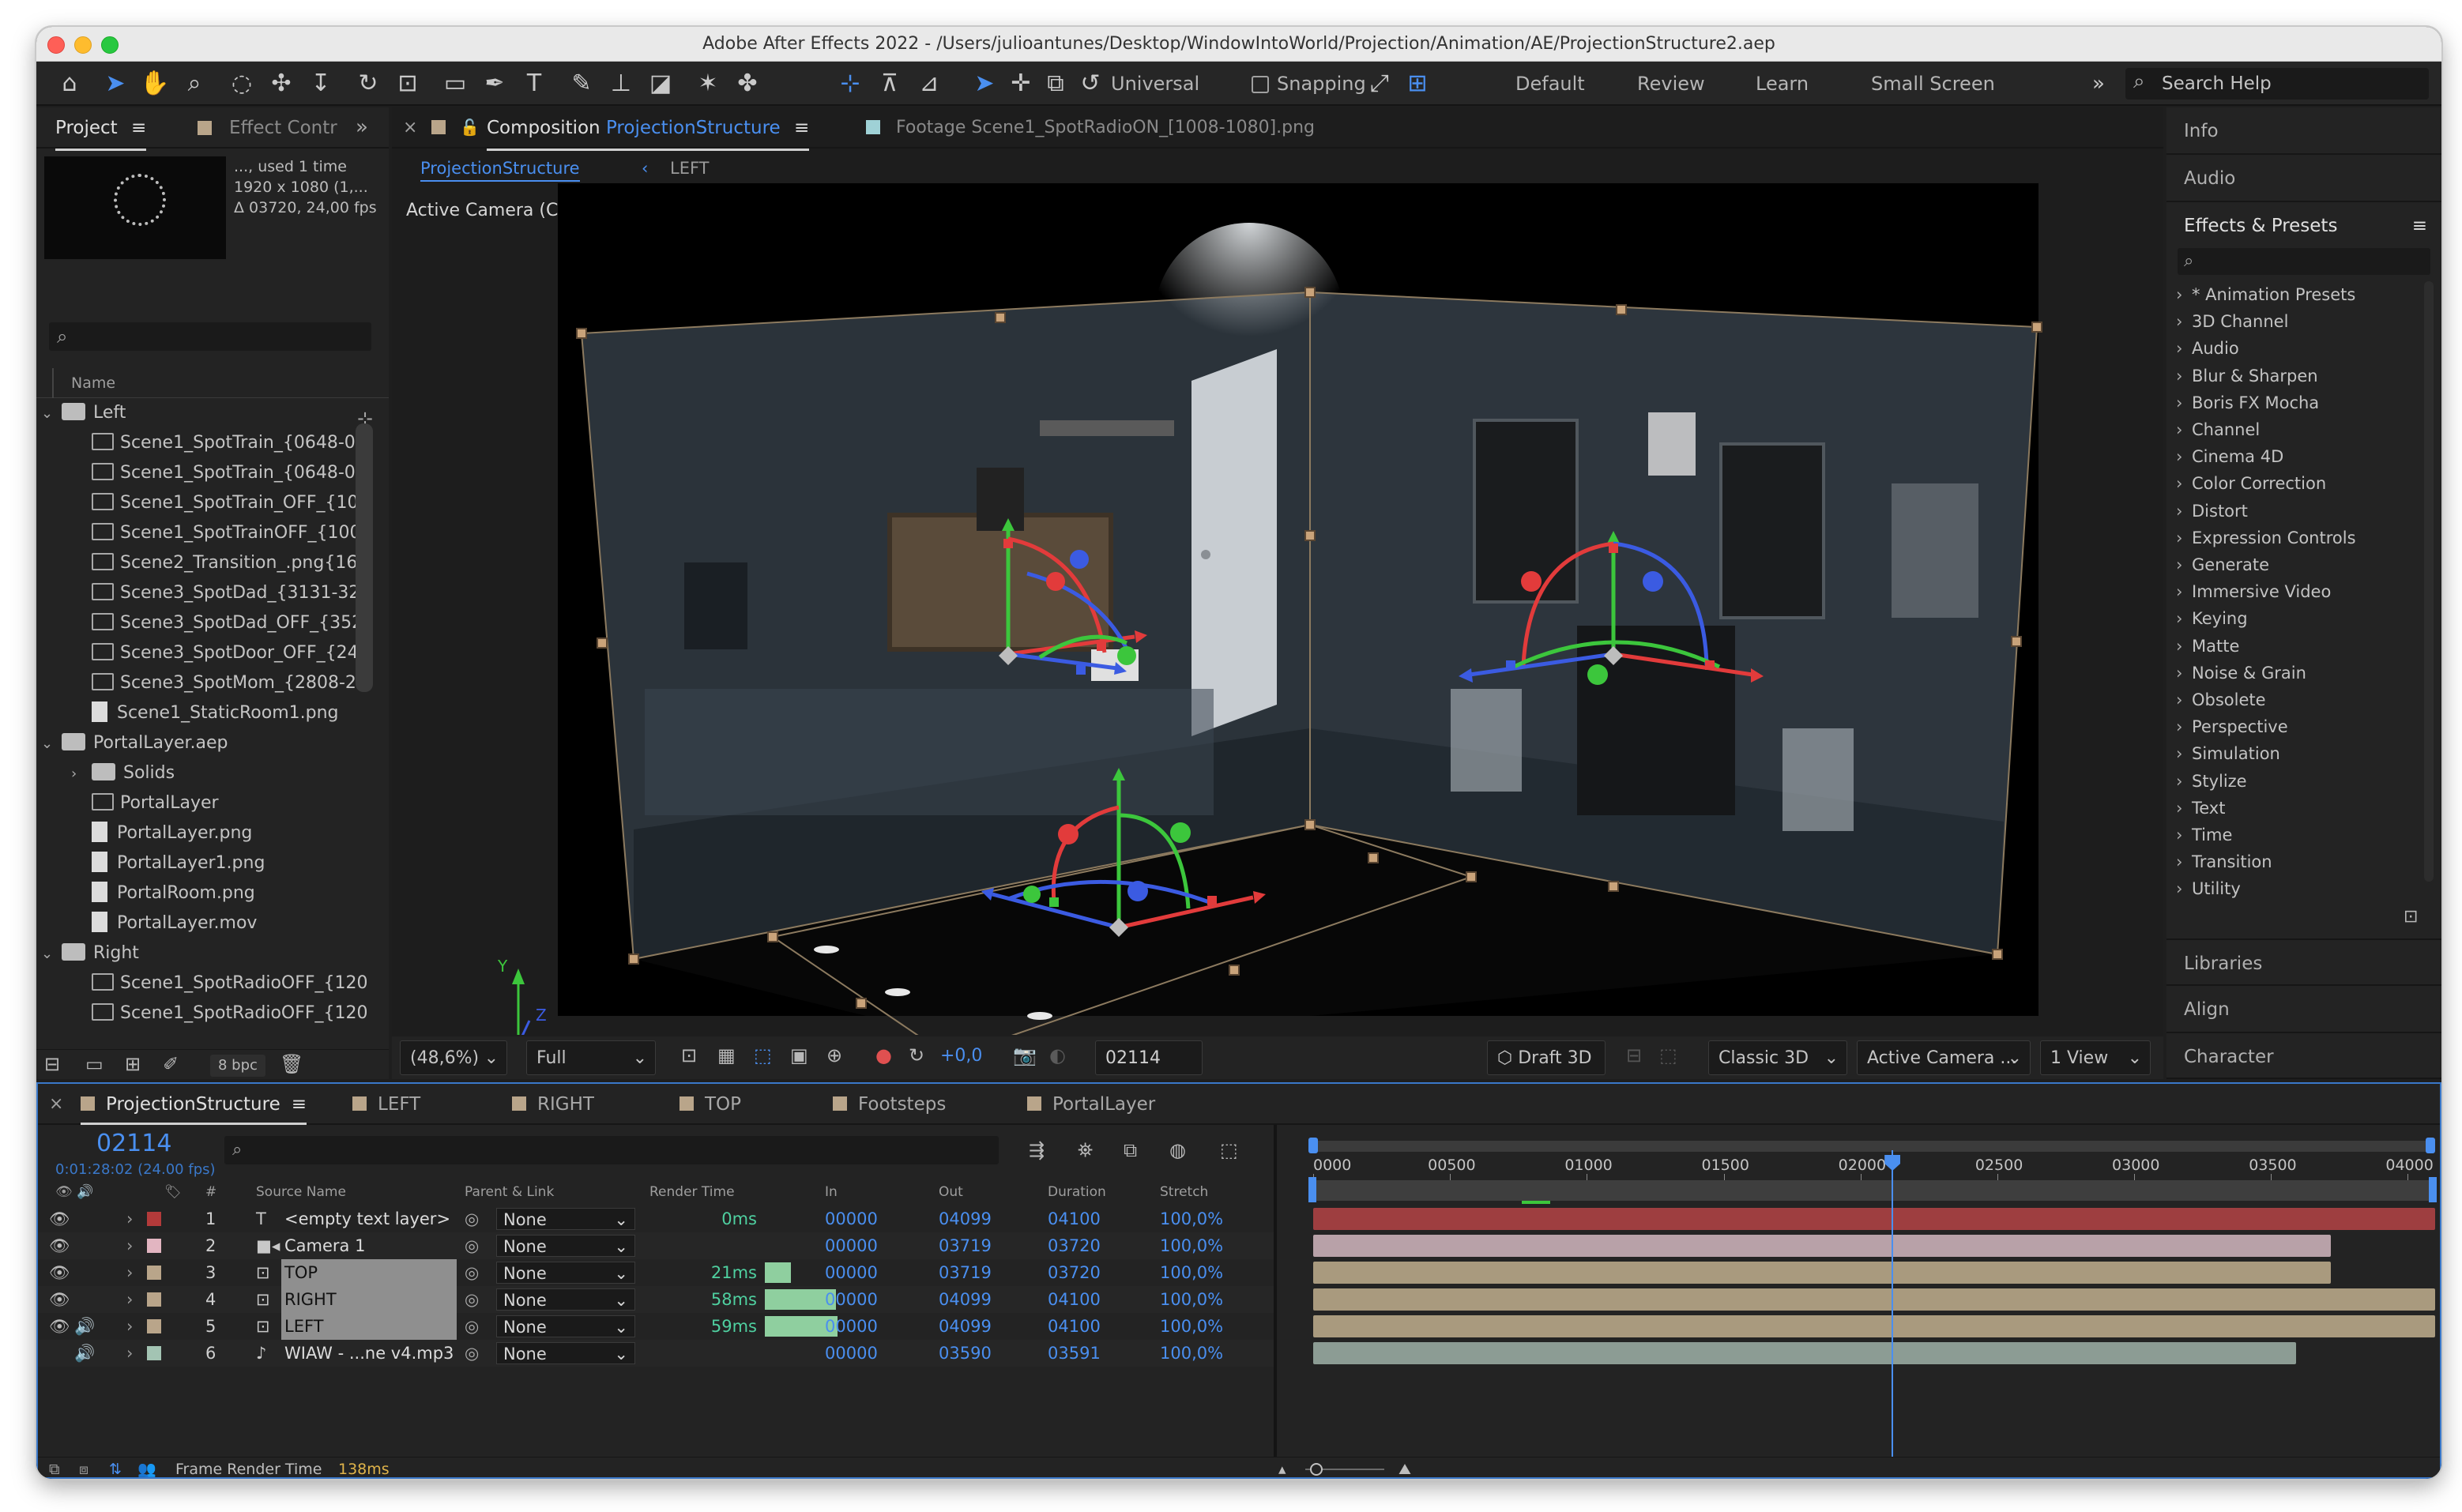  I want to click on layer-switches-icon: ⧉, so click(54, 1468).